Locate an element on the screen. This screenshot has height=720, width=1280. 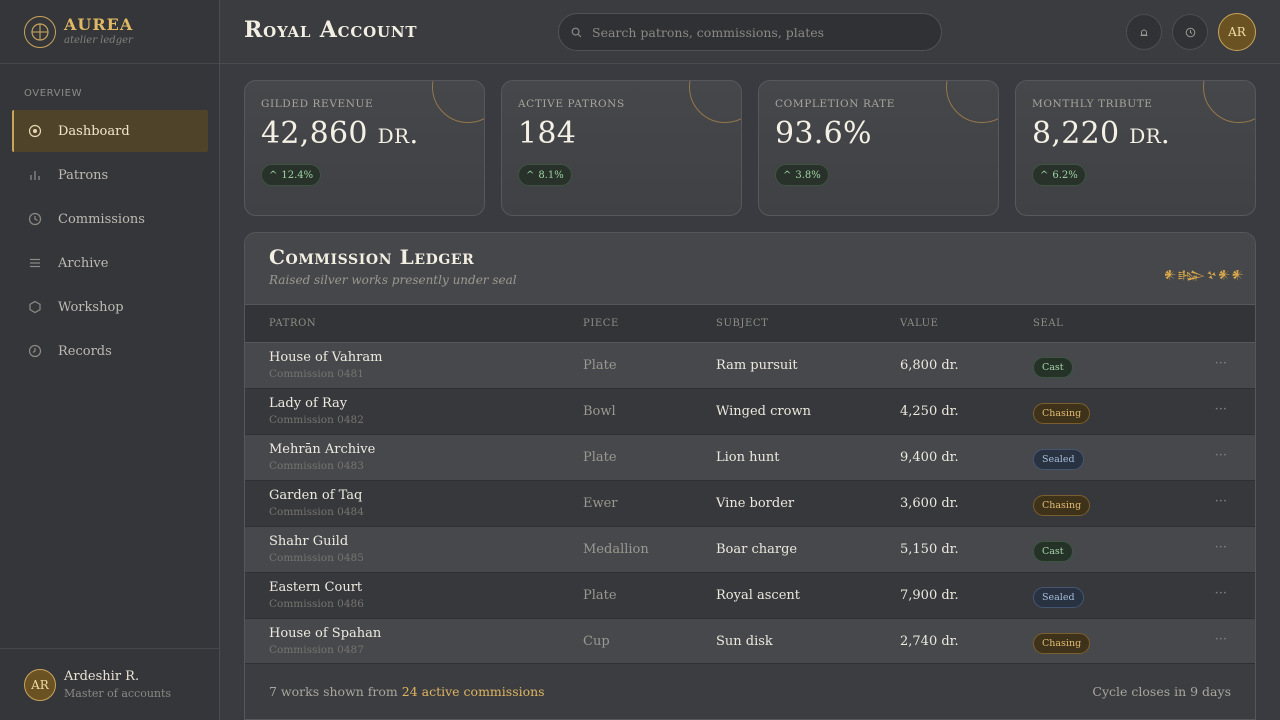
profile-avatar: AR is located at coordinates (1237, 32).